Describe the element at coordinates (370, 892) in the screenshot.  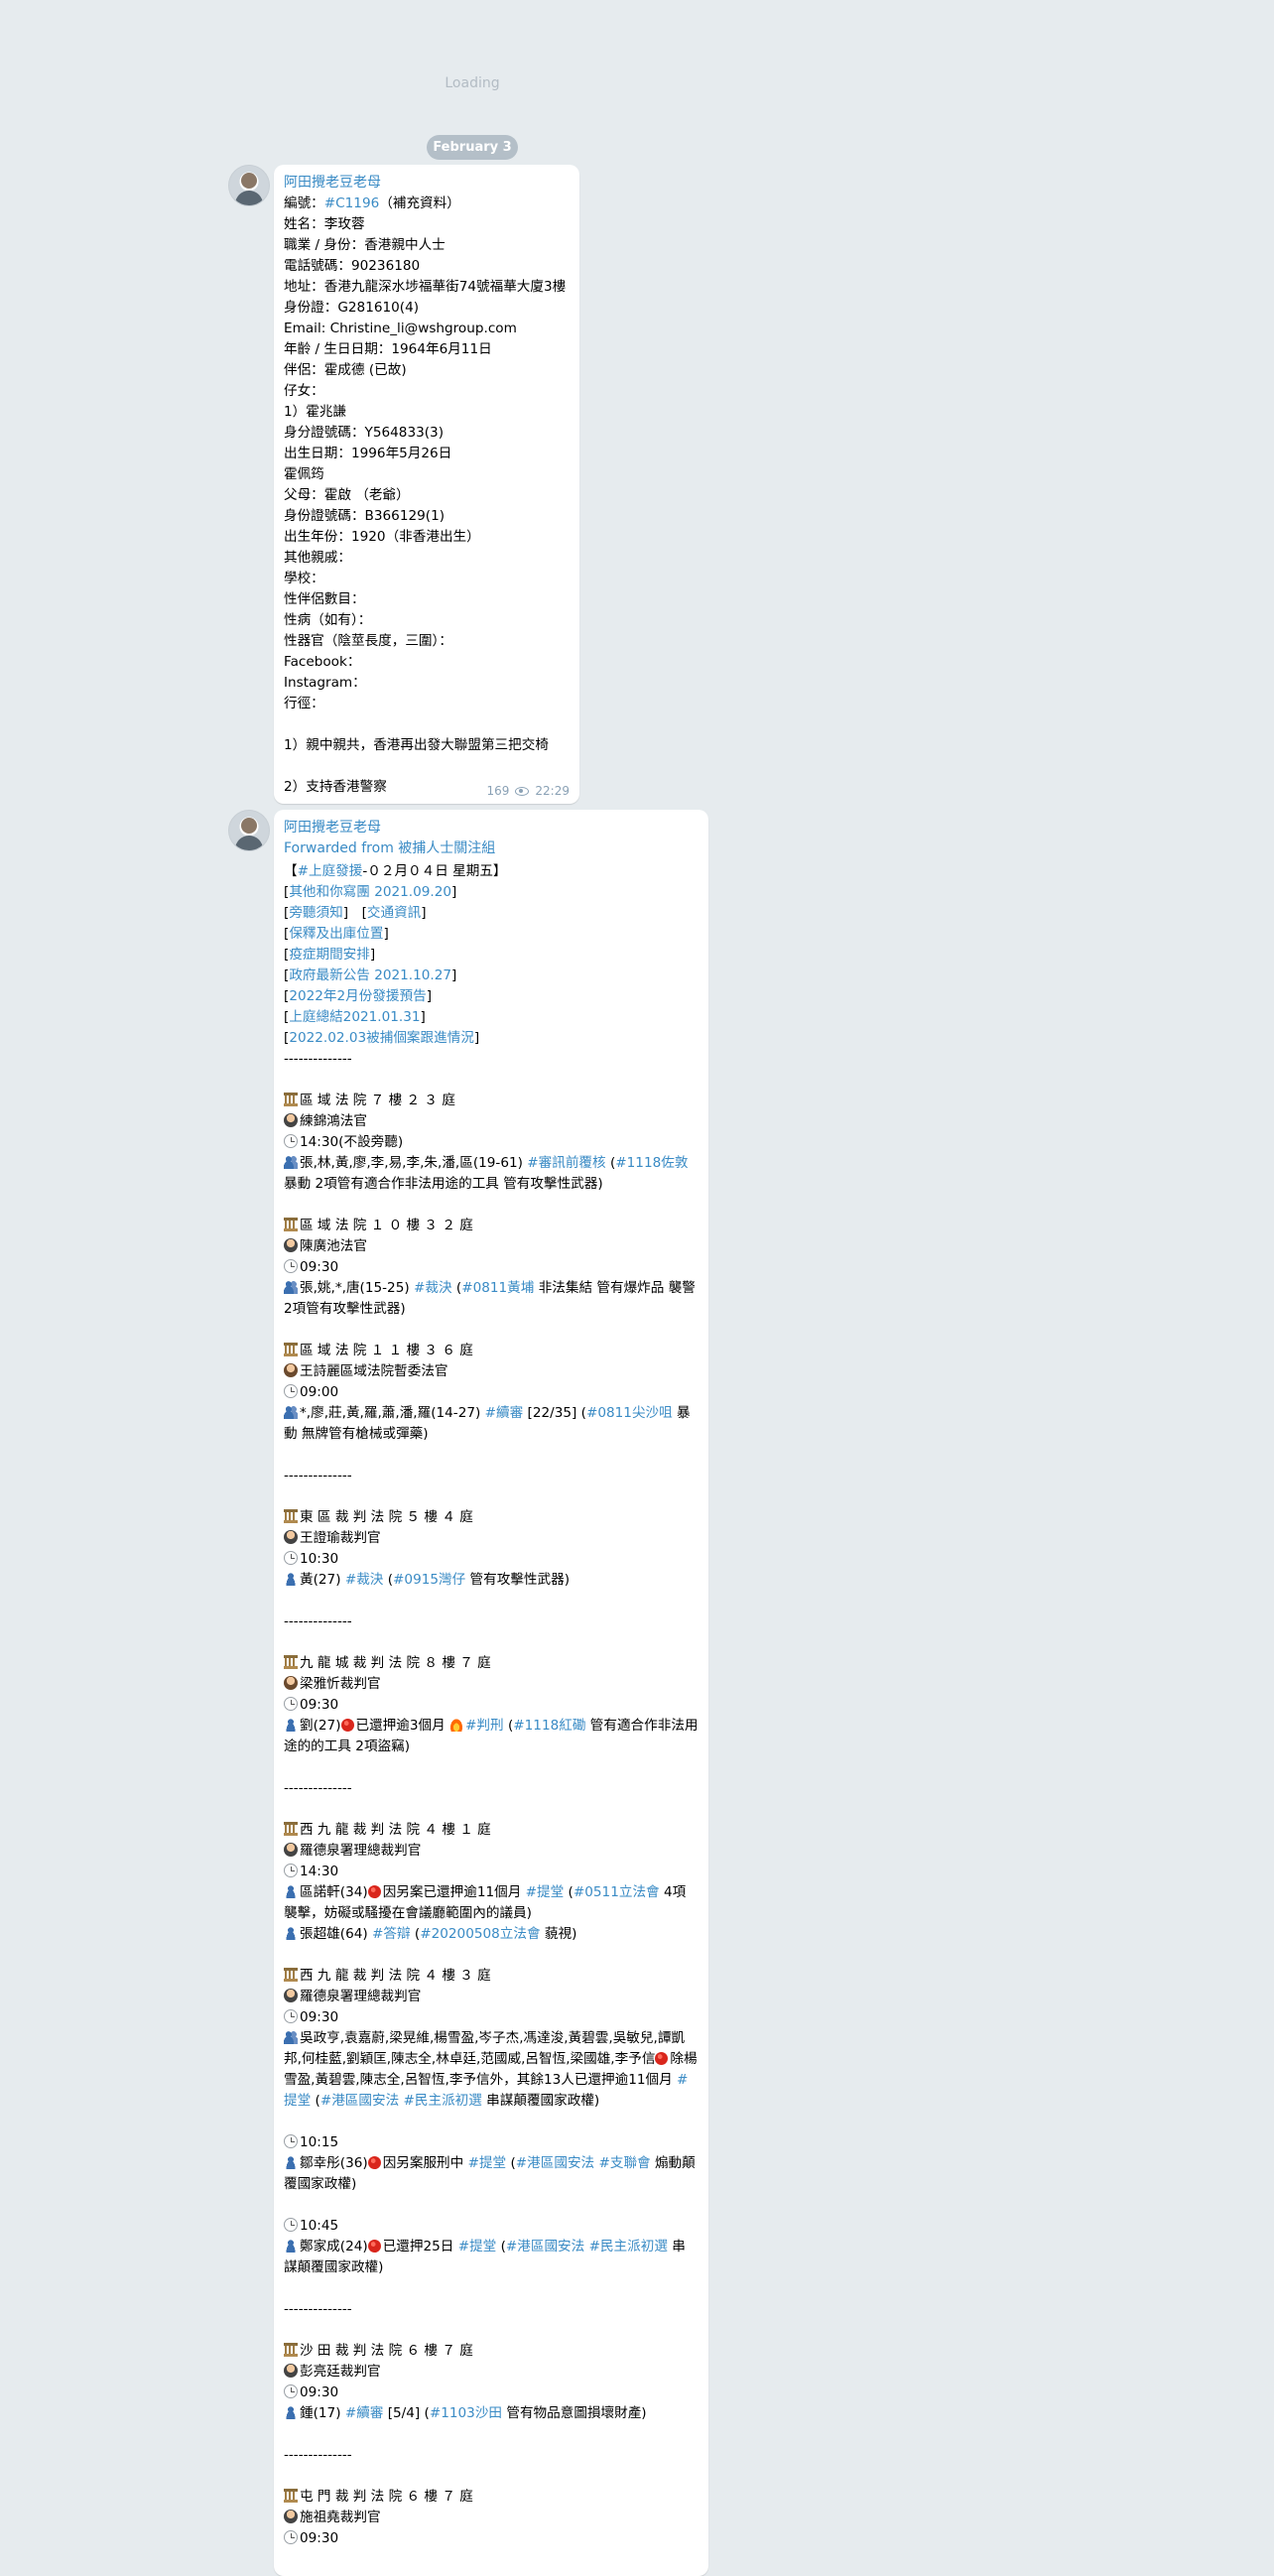
I see `hashtag-link: 其他和你寫團 2021.09.20` at that location.